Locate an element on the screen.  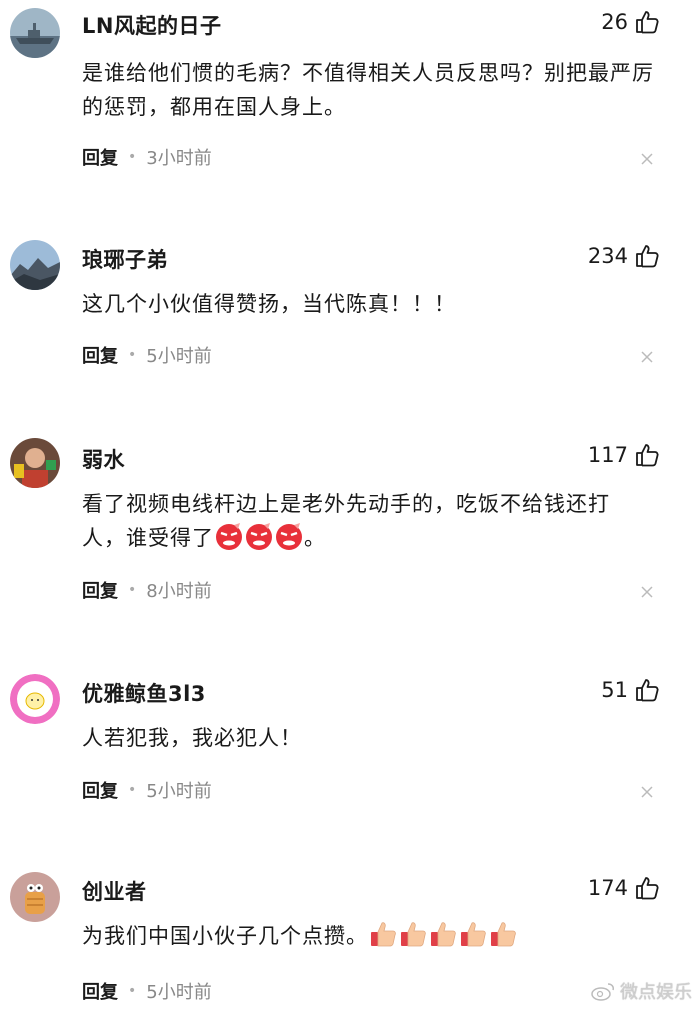
comment-meta: 回复 • 3小时前 is located at coordinates (147, 157).